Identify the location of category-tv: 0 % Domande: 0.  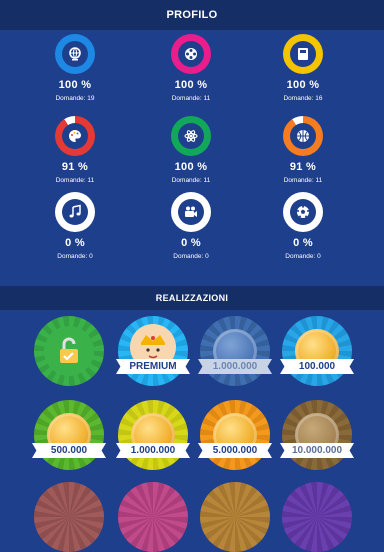
(191, 226).